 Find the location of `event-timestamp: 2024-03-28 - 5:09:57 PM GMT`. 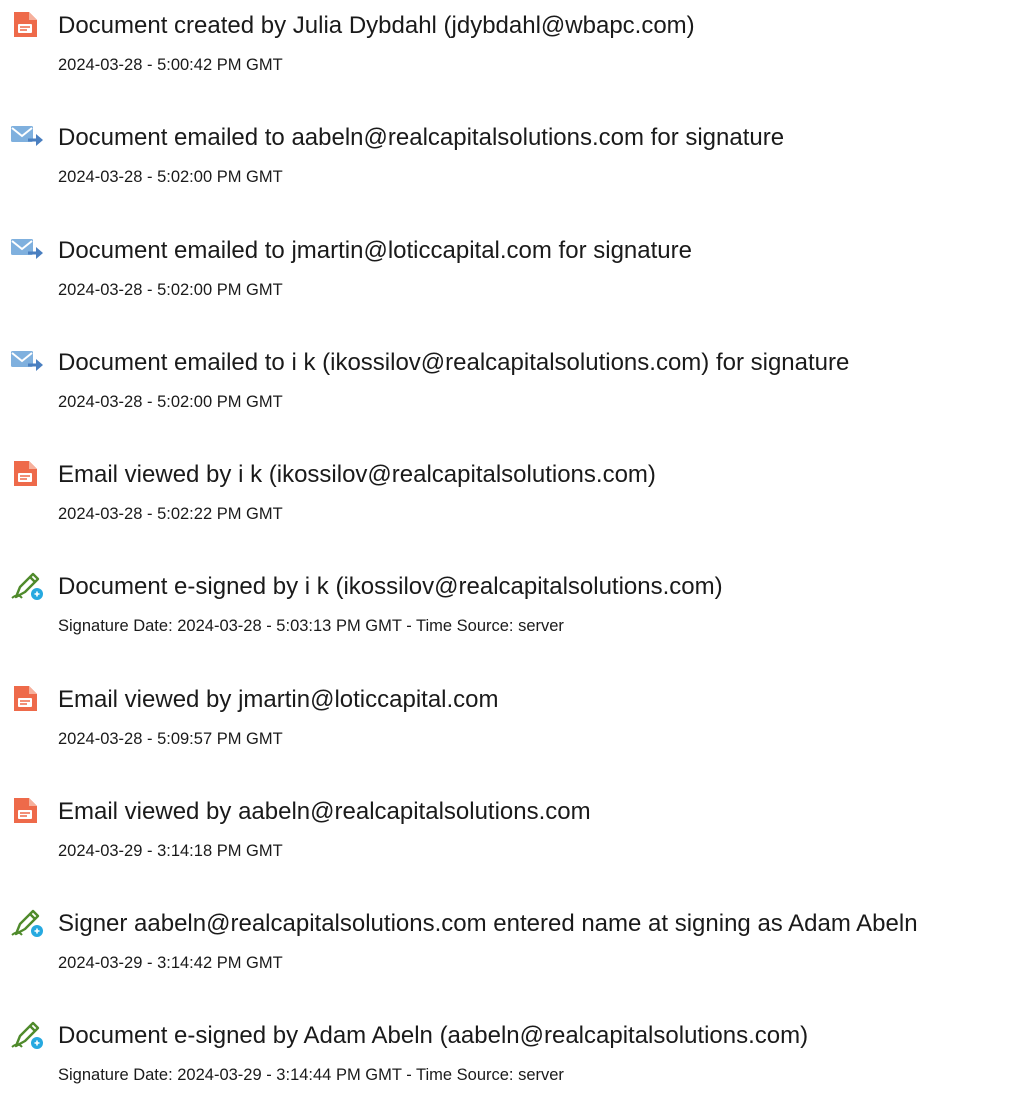

event-timestamp: 2024-03-28 - 5:09:57 PM GMT is located at coordinates (170, 739).